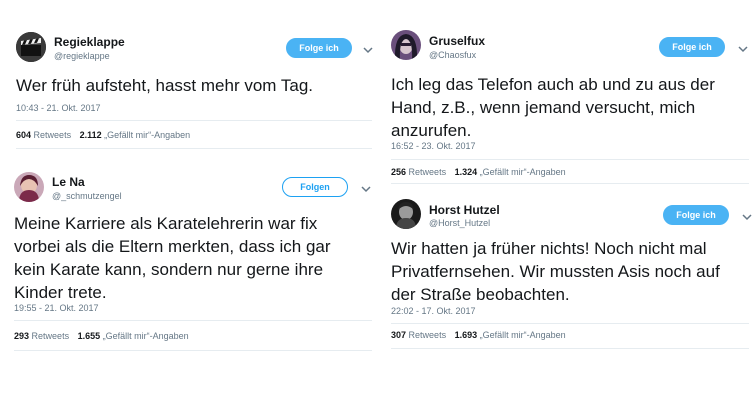  Describe the element at coordinates (89, 336) in the screenshot. I see `like-count: 1.655` at that location.